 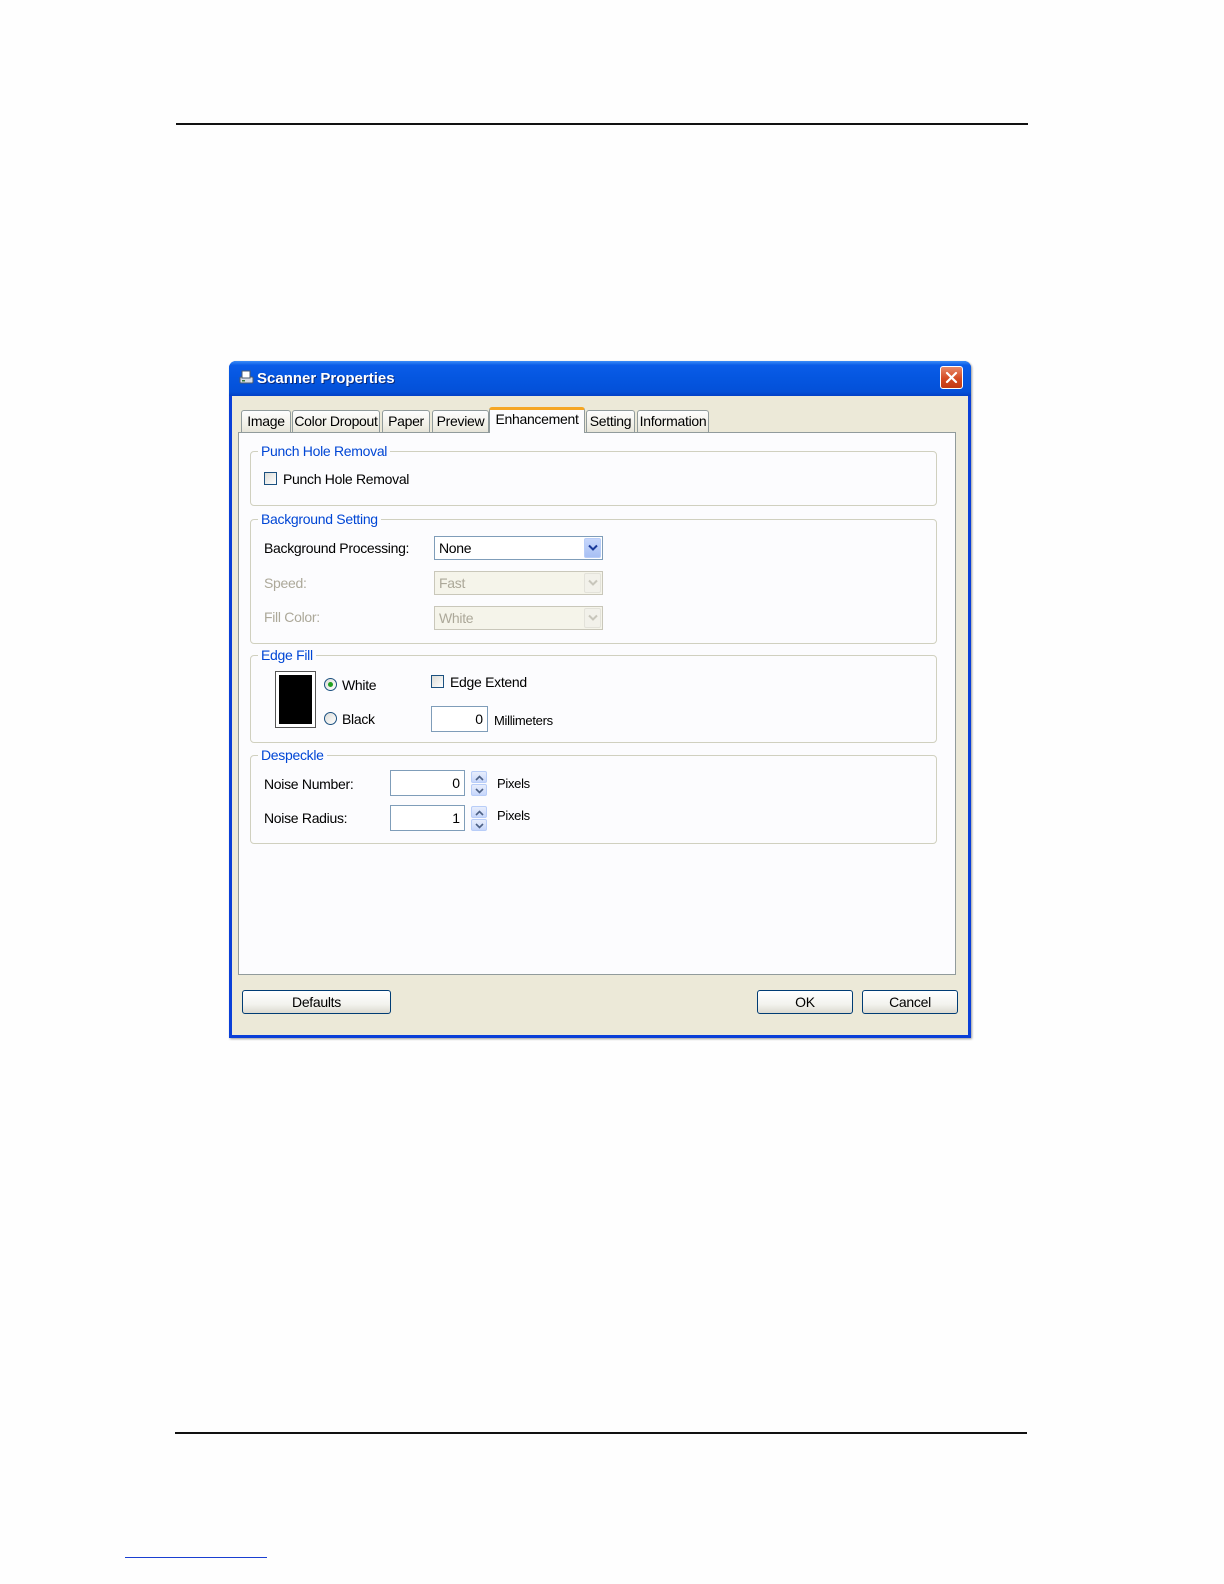 I want to click on close-icon, so click(x=951, y=377).